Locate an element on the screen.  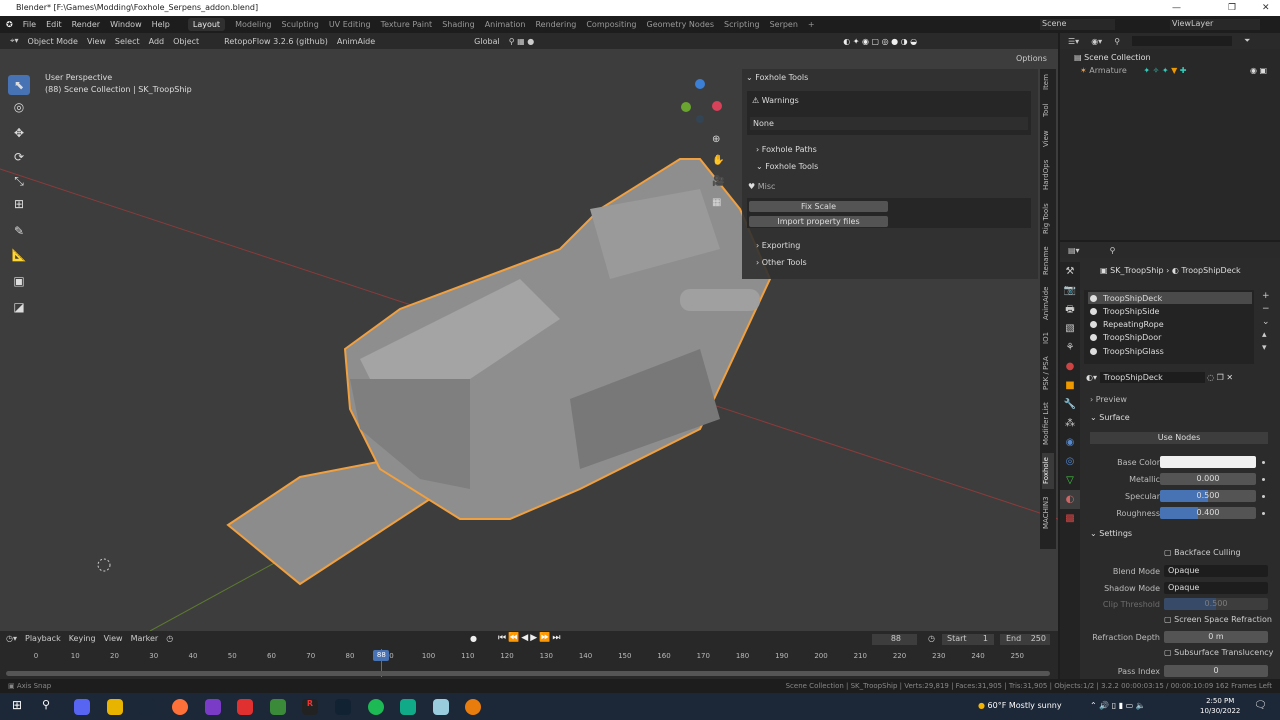
texture-tab-icon: ▩ is located at coordinates (1070, 518).